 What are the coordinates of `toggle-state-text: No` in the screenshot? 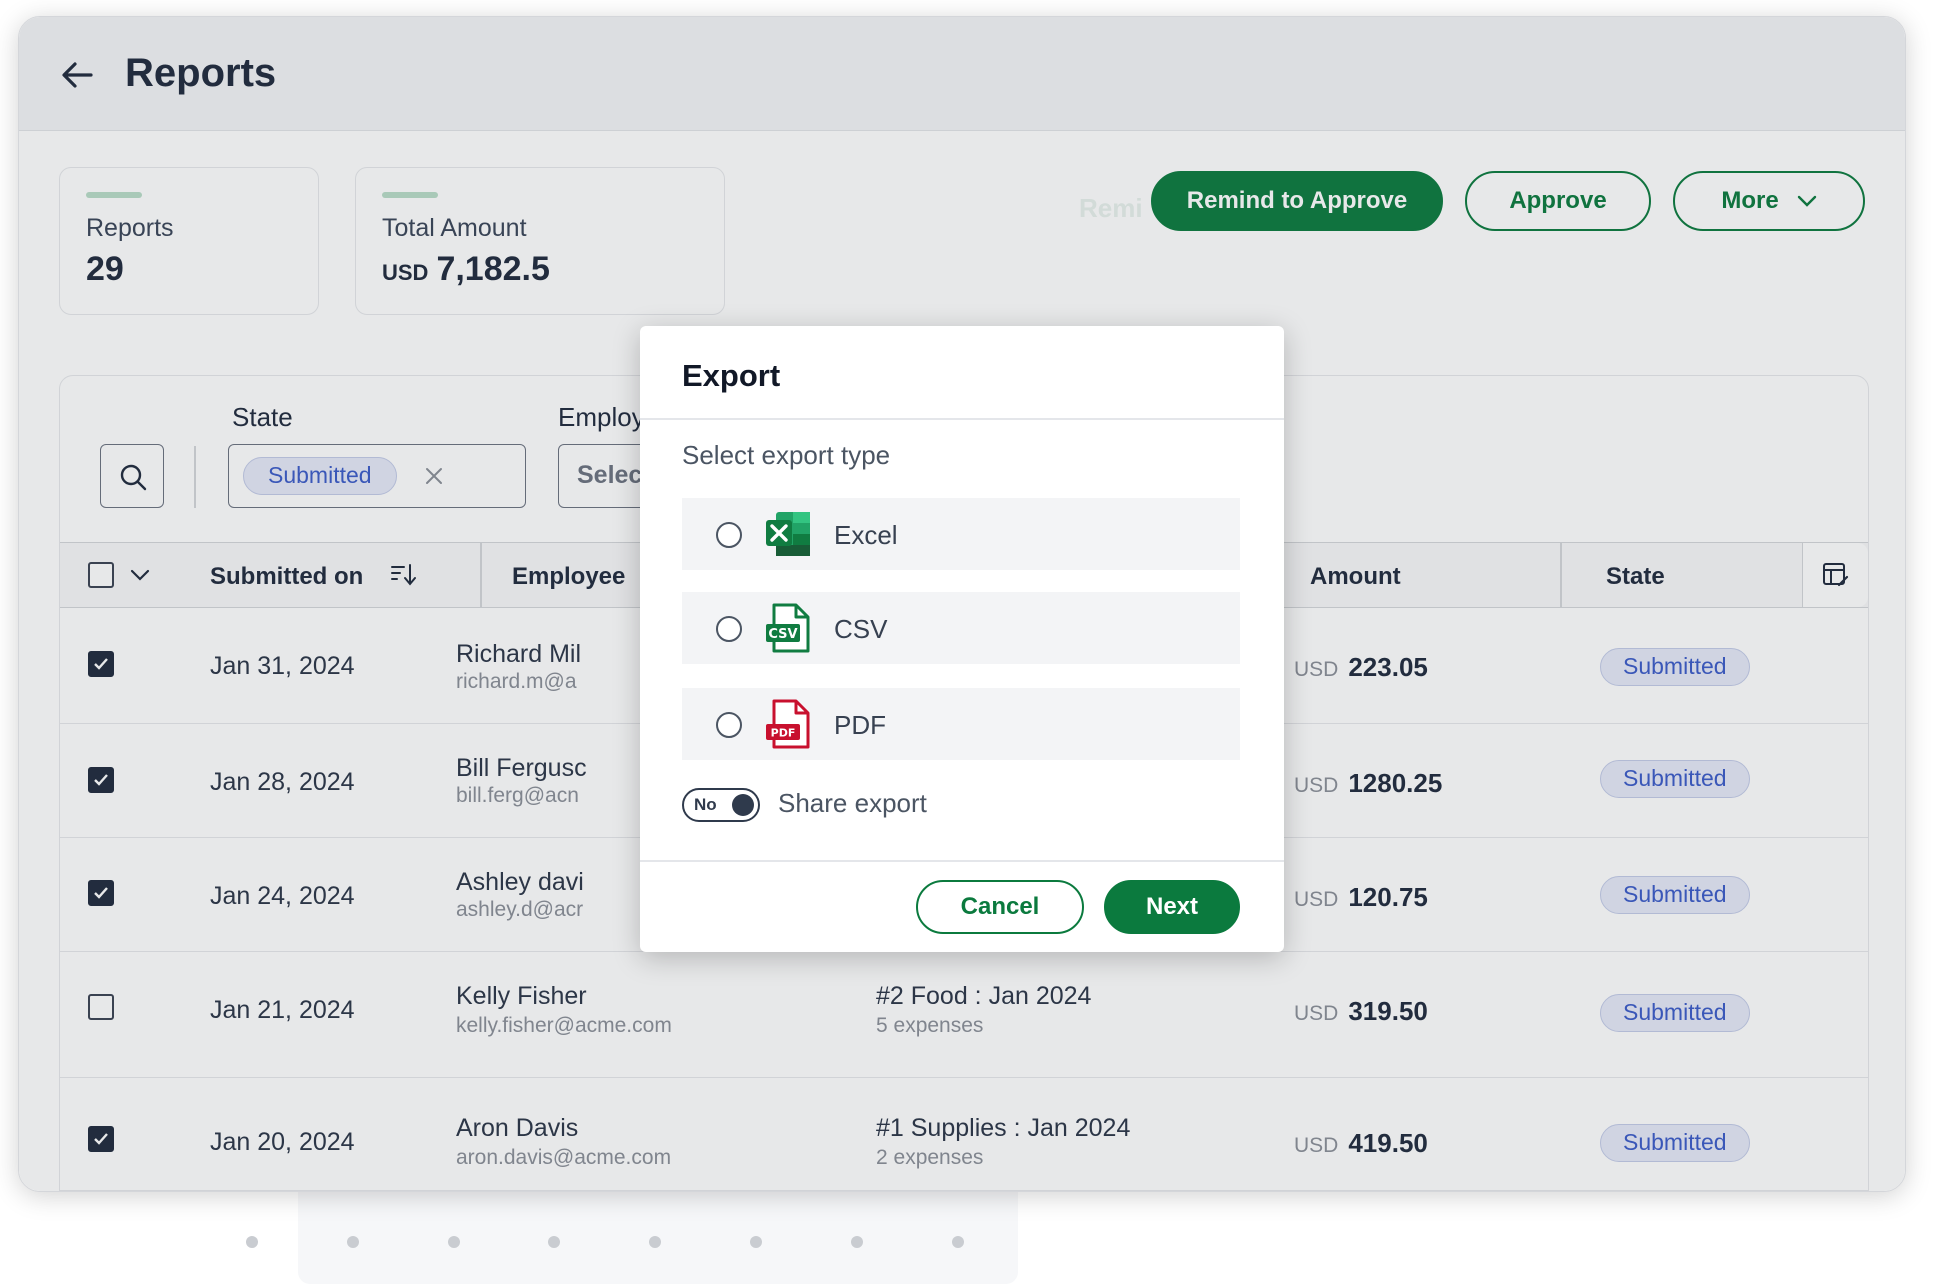 It's located at (705, 804).